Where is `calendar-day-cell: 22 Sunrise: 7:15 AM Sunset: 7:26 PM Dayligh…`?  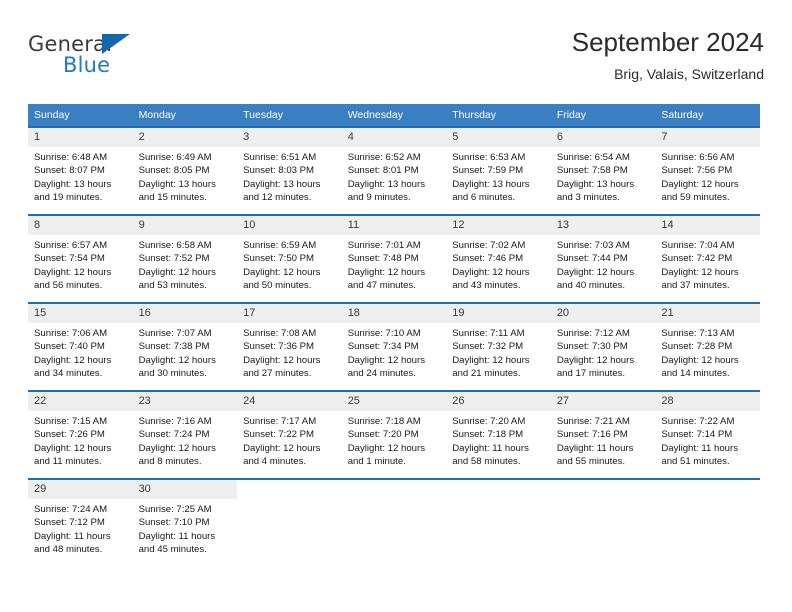
calendar-day-cell: 22 Sunrise: 7:15 AM Sunset: 7:26 PM Dayligh… is located at coordinates (80, 434).